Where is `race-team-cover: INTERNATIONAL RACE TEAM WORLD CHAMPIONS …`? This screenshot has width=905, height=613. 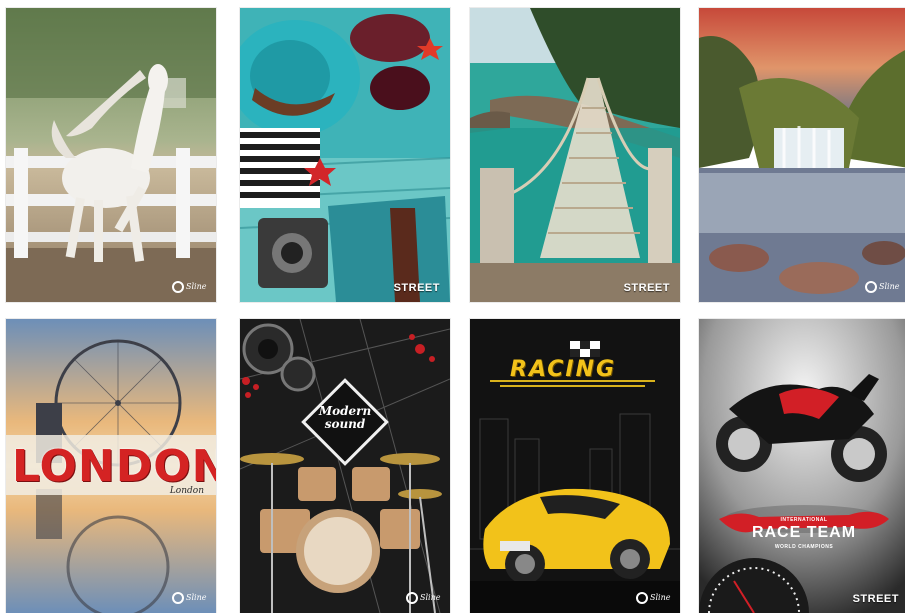
race-team-cover: INTERNATIONAL RACE TEAM WORLD CHAMPIONS … is located at coordinates (802, 466).